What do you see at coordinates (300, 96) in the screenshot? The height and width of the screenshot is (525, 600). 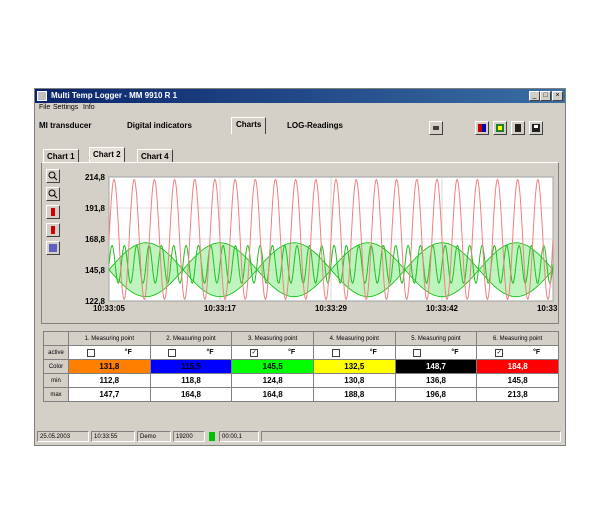 I see `title-bar: Multi Temp Logger - MM 9910 R 1 _ □ ×` at bounding box center [300, 96].